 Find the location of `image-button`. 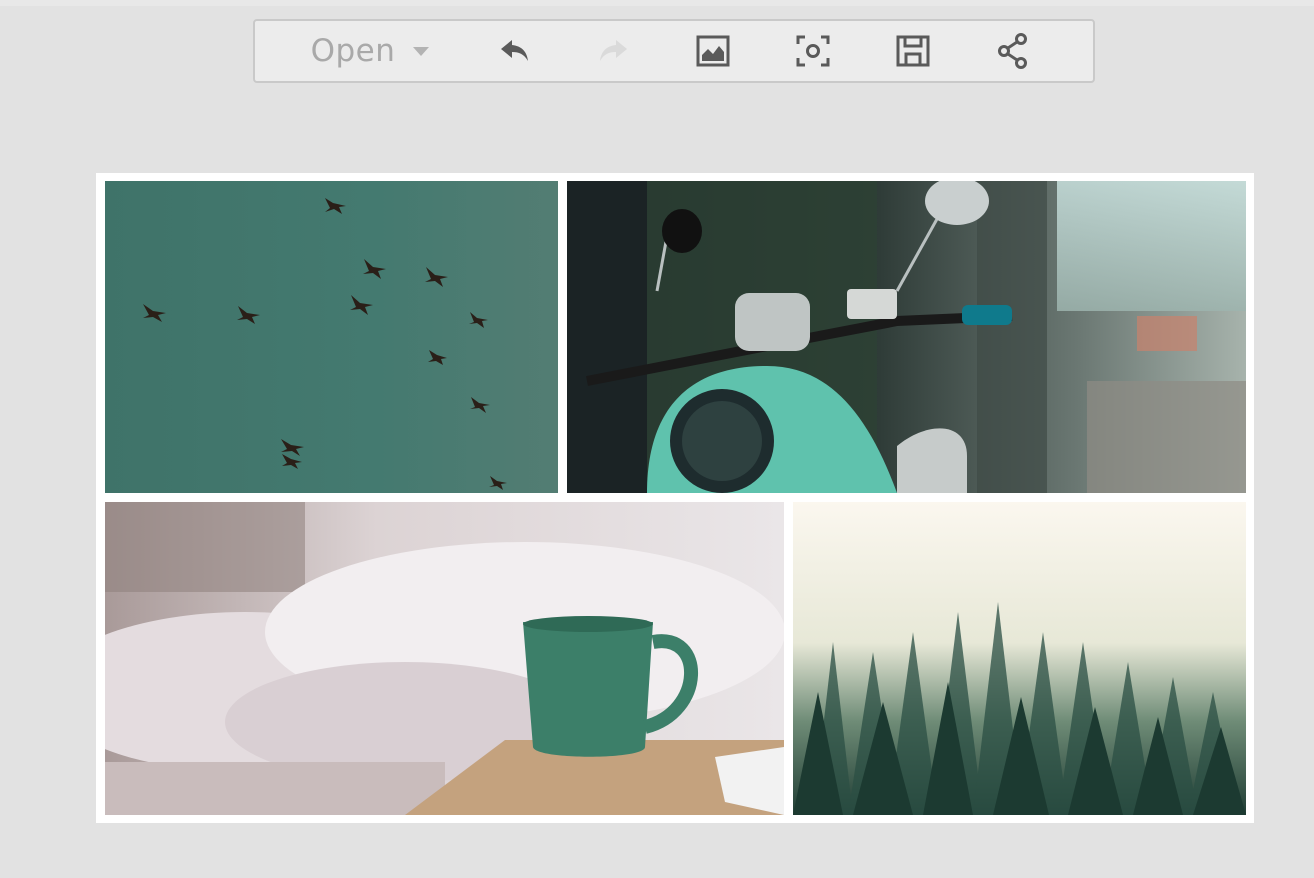

image-button is located at coordinates (713, 51).